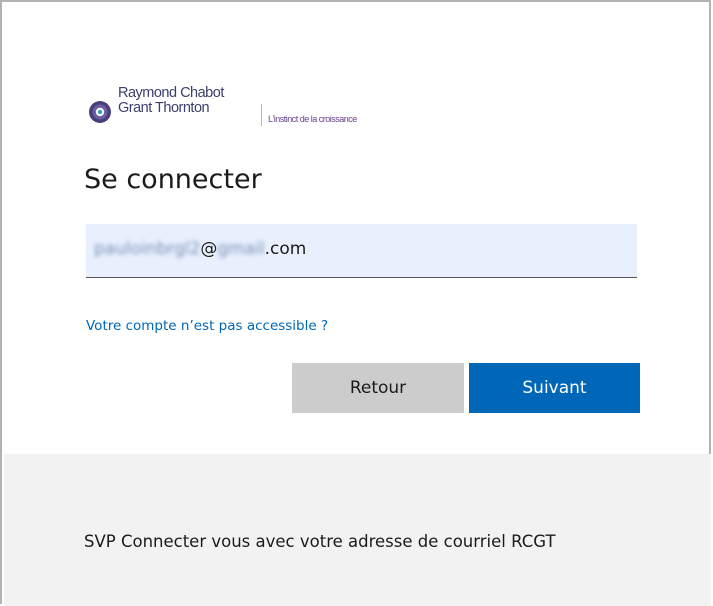  I want to click on next-button: Suivant, so click(554, 388).